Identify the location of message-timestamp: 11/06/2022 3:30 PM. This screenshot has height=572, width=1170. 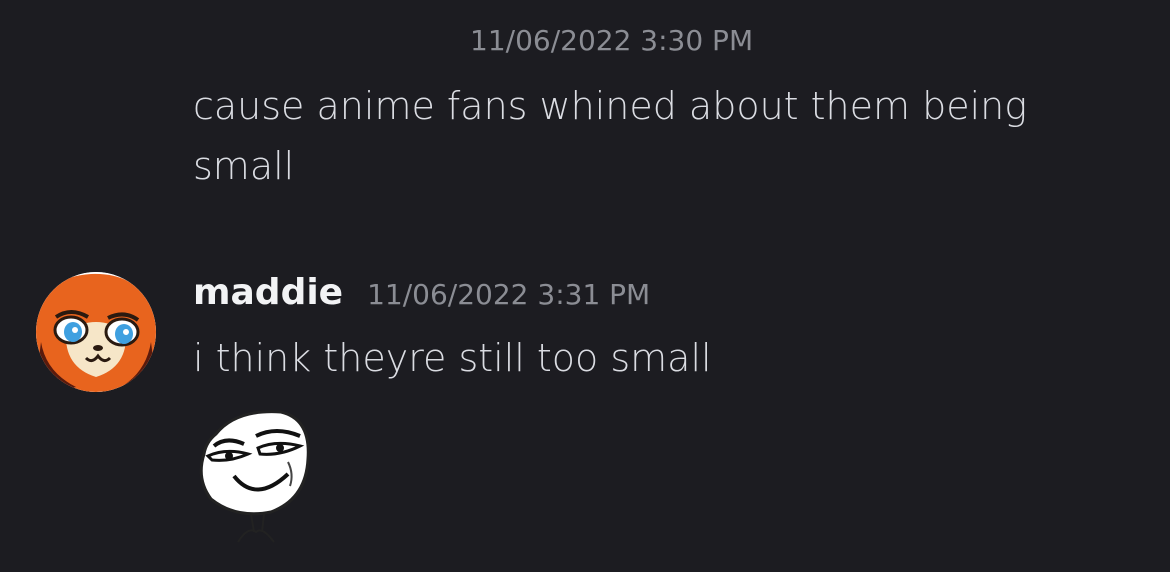
(612, 40).